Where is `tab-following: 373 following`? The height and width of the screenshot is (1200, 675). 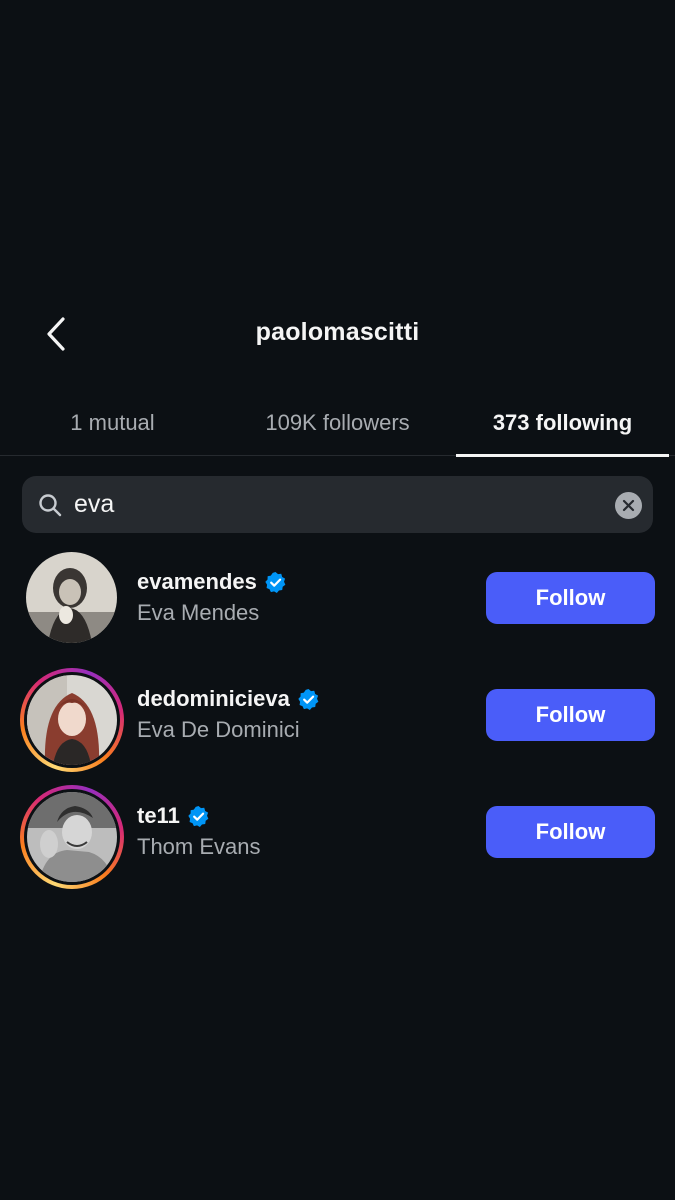 tab-following: 373 following is located at coordinates (562, 423).